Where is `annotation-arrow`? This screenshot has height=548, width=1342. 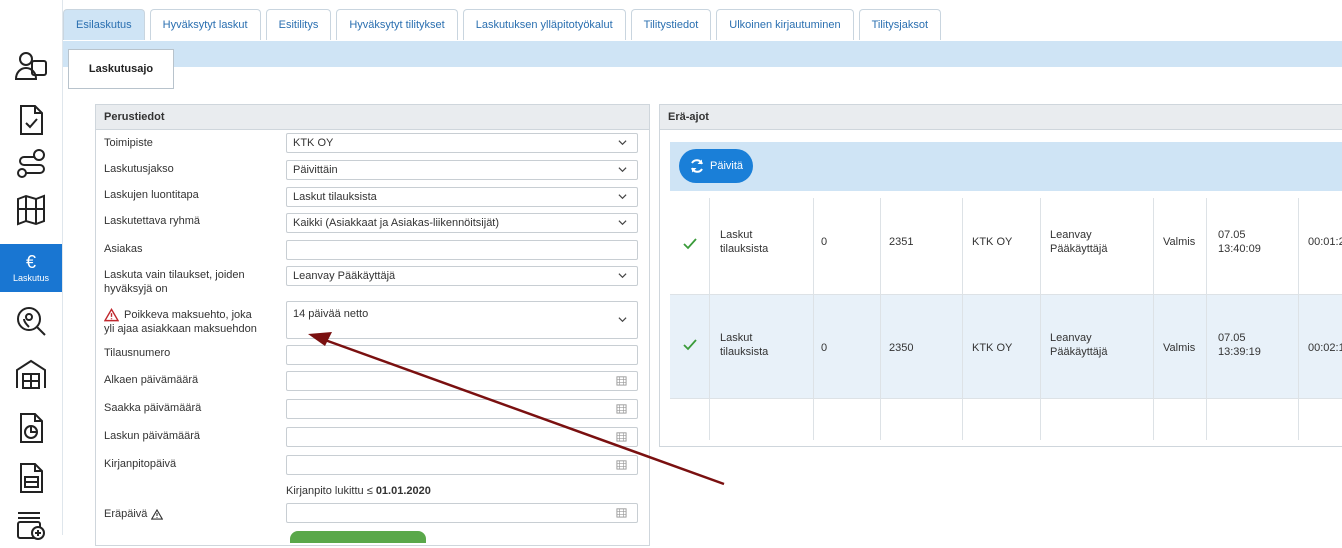 annotation-arrow is located at coordinates (516, 409).